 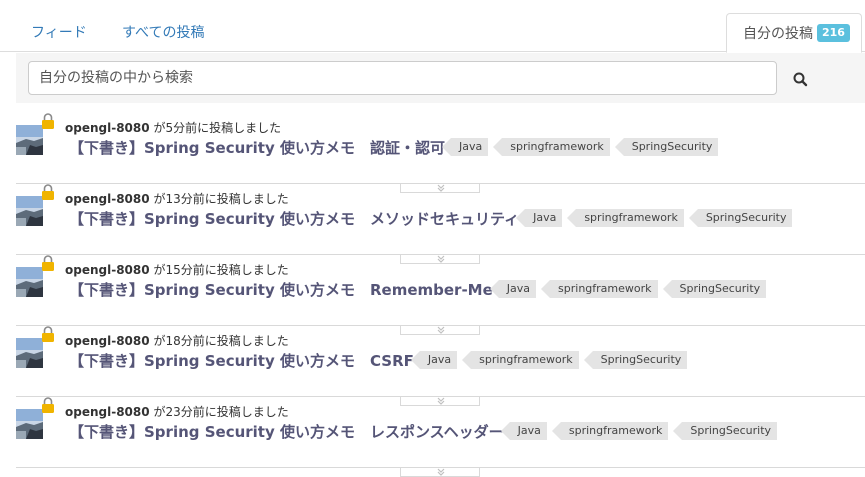 What do you see at coordinates (221, 341) in the screenshot?
I see `post-time: が18分前に投稿しました` at bounding box center [221, 341].